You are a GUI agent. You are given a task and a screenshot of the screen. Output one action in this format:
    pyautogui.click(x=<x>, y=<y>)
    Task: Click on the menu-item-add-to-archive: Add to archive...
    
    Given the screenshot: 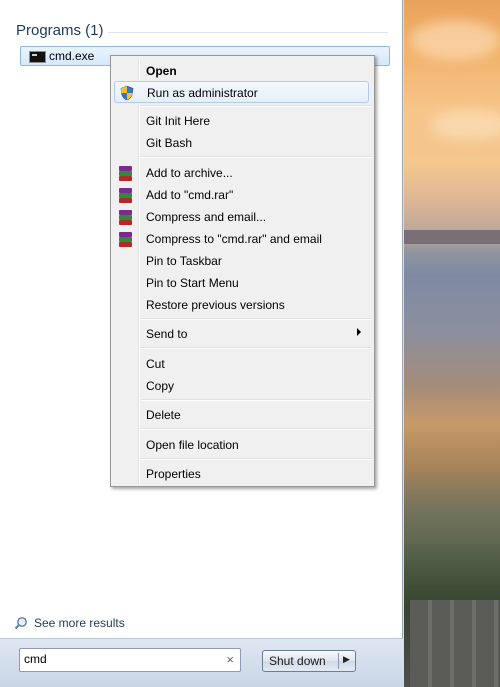 What is the action you would take?
    pyautogui.click(x=241, y=173)
    